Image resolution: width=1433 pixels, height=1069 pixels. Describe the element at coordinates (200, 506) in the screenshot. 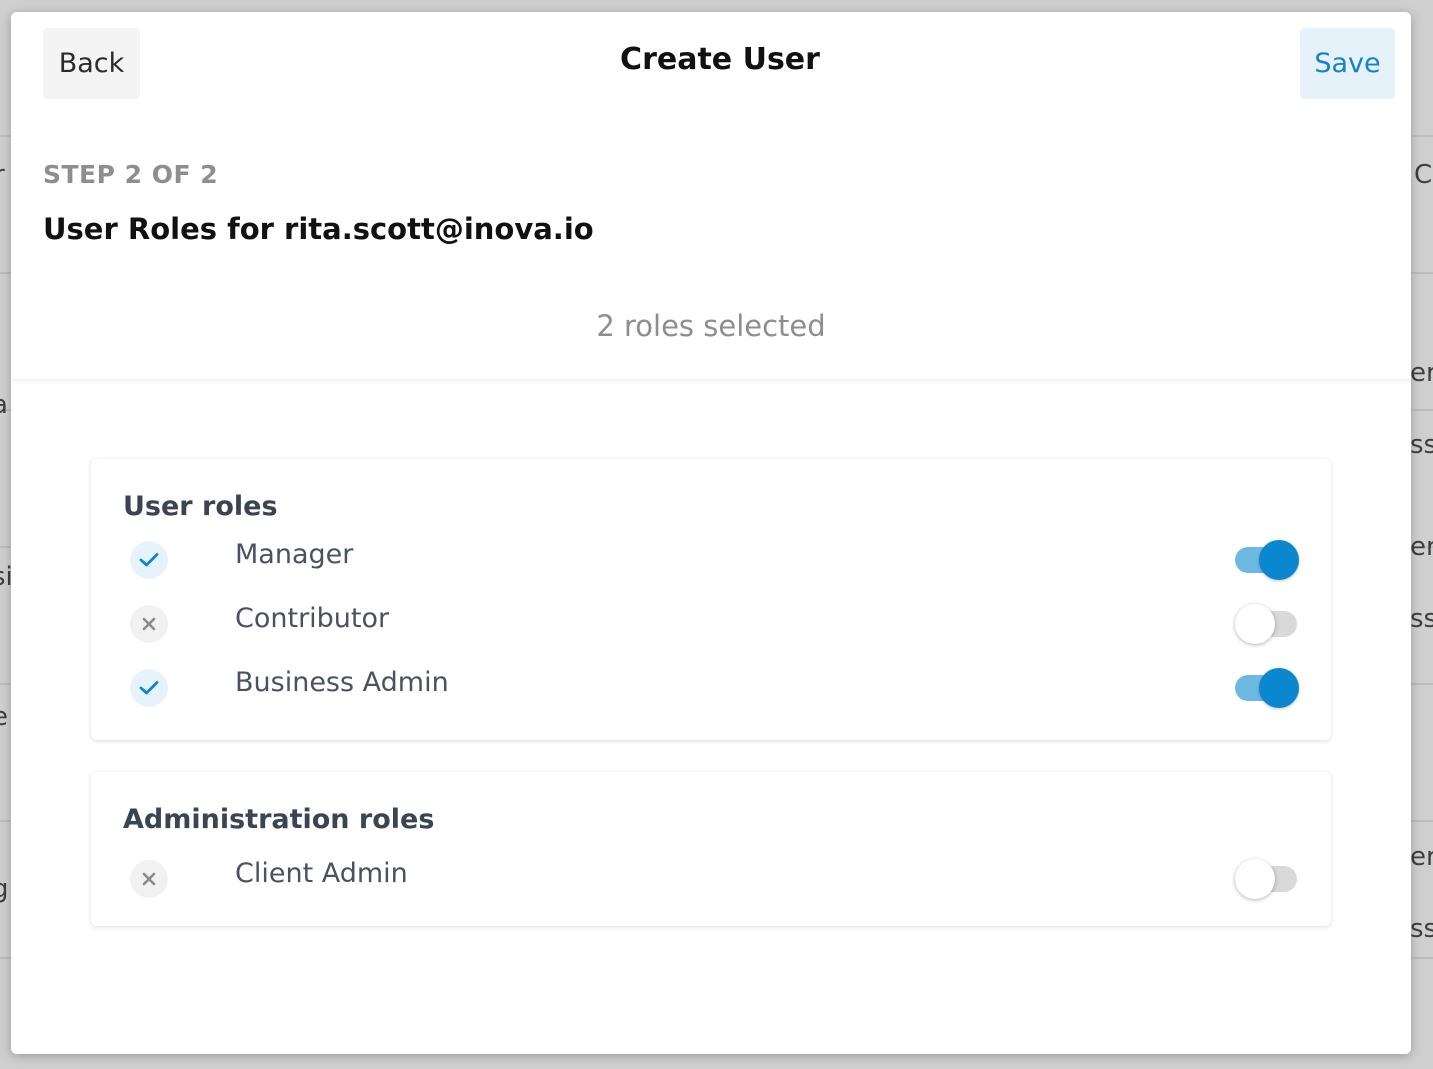

I see `user-roles-title: User roles` at that location.